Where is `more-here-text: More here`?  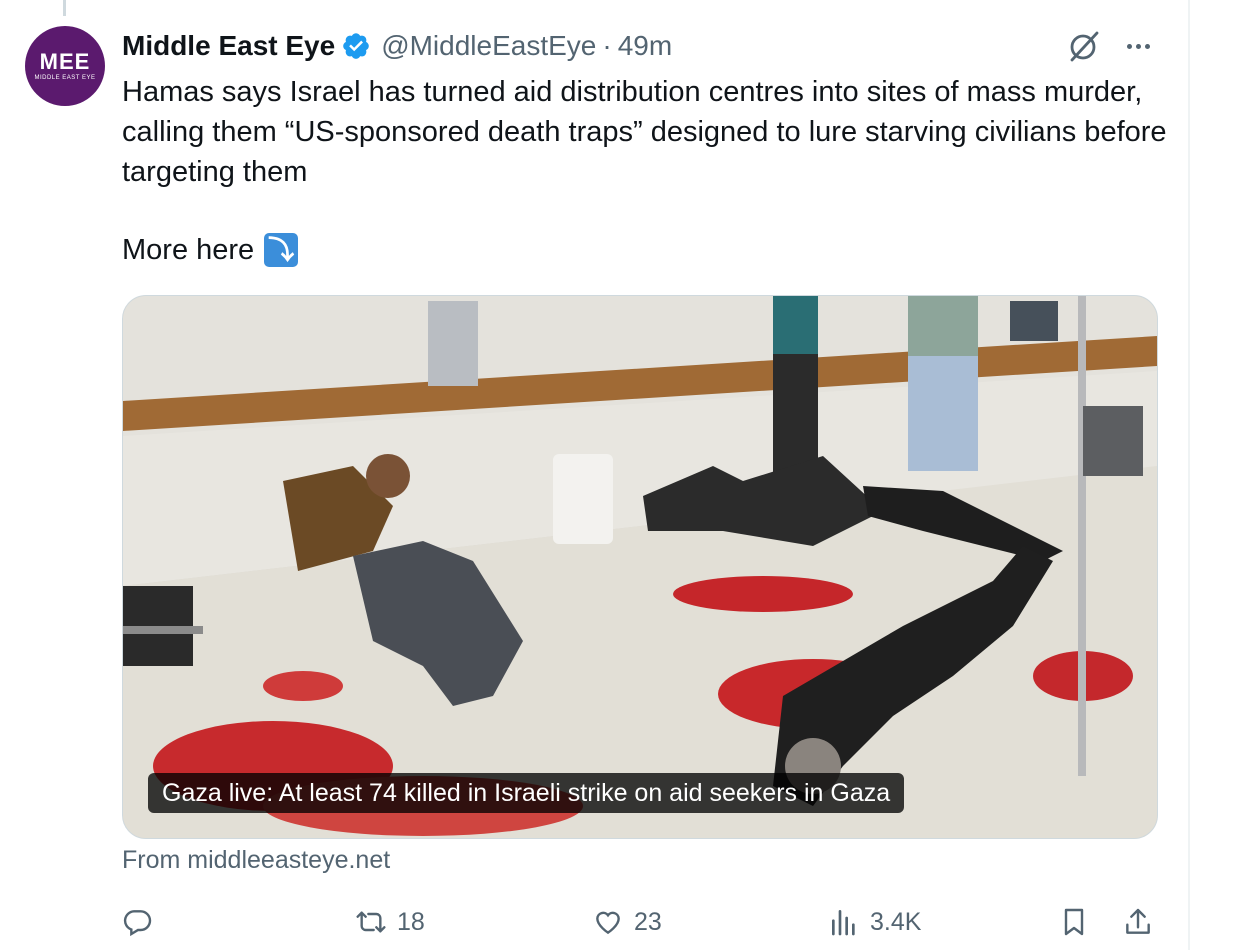 more-here-text: More here is located at coordinates (188, 250).